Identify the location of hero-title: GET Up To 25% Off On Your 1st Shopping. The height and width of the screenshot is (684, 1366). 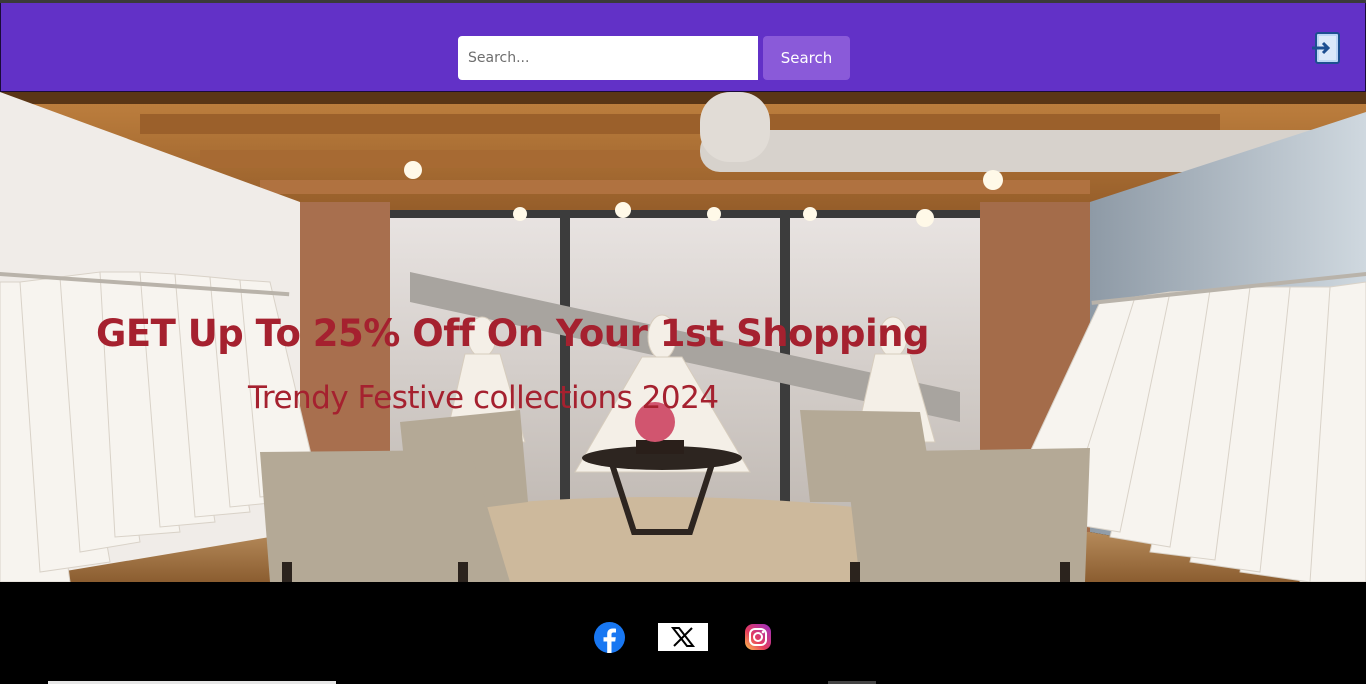
(512, 333).